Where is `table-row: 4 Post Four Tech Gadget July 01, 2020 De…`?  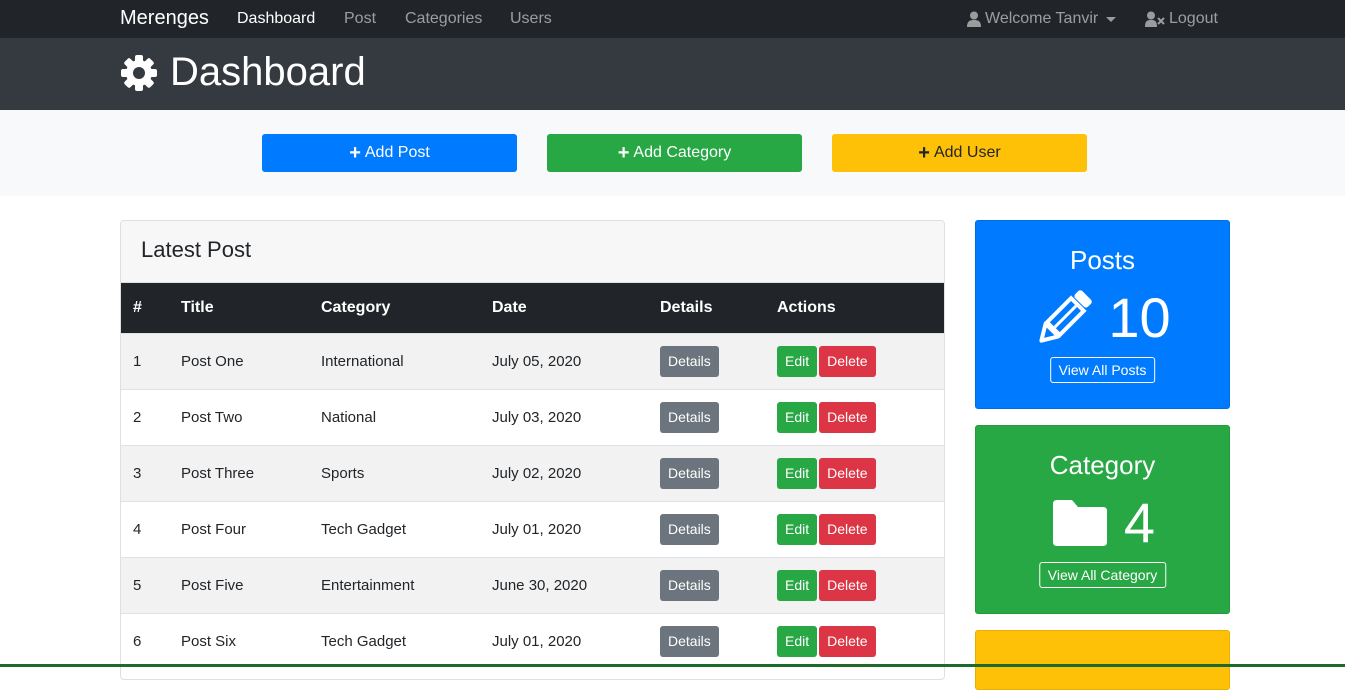 table-row: 4 Post Four Tech Gadget July 01, 2020 De… is located at coordinates (532, 529).